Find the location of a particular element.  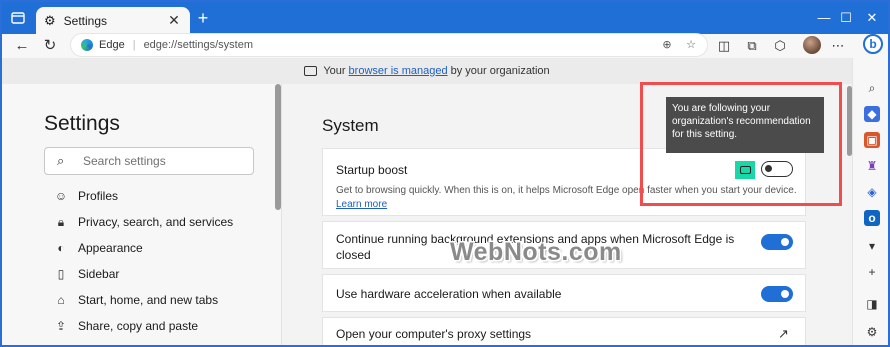

collections-icon: ⧉ is located at coordinates (752, 46).